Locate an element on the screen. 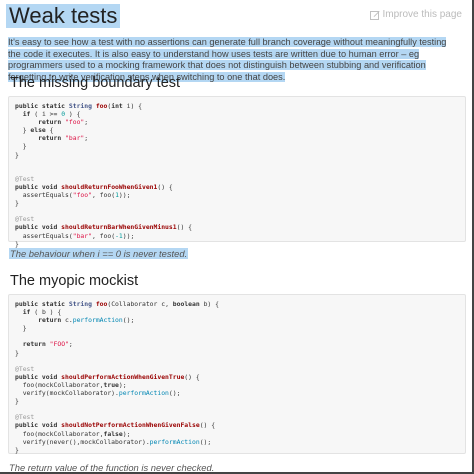 The width and height of the screenshot is (474, 474). pencil-square-icon is located at coordinates (374, 15).